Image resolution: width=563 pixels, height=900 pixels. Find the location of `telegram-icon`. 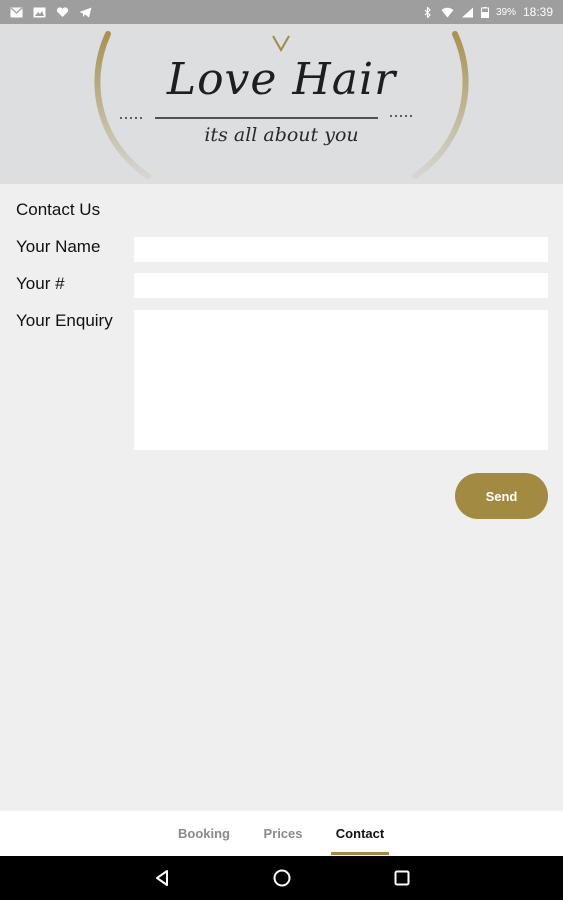

telegram-icon is located at coordinates (85, 12).